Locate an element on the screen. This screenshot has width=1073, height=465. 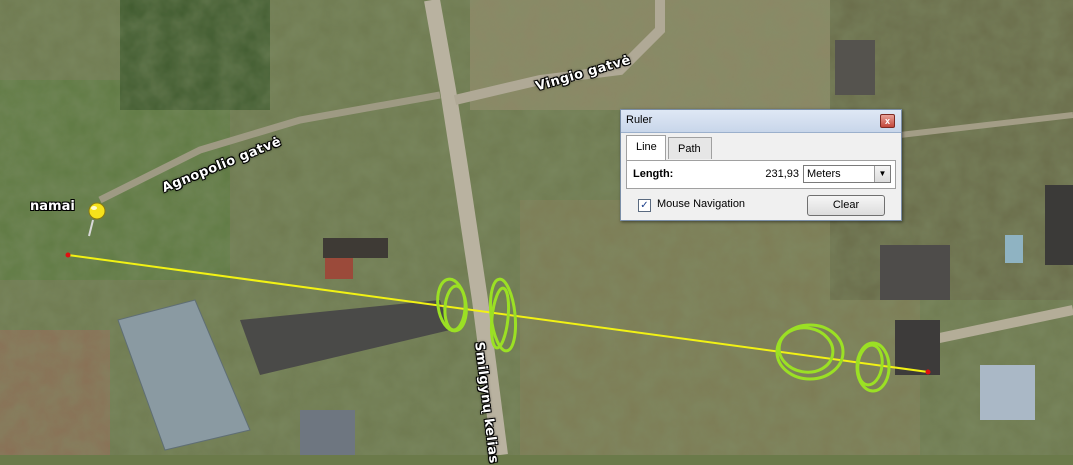
ruler-title: Ruler is located at coordinates (639, 120).